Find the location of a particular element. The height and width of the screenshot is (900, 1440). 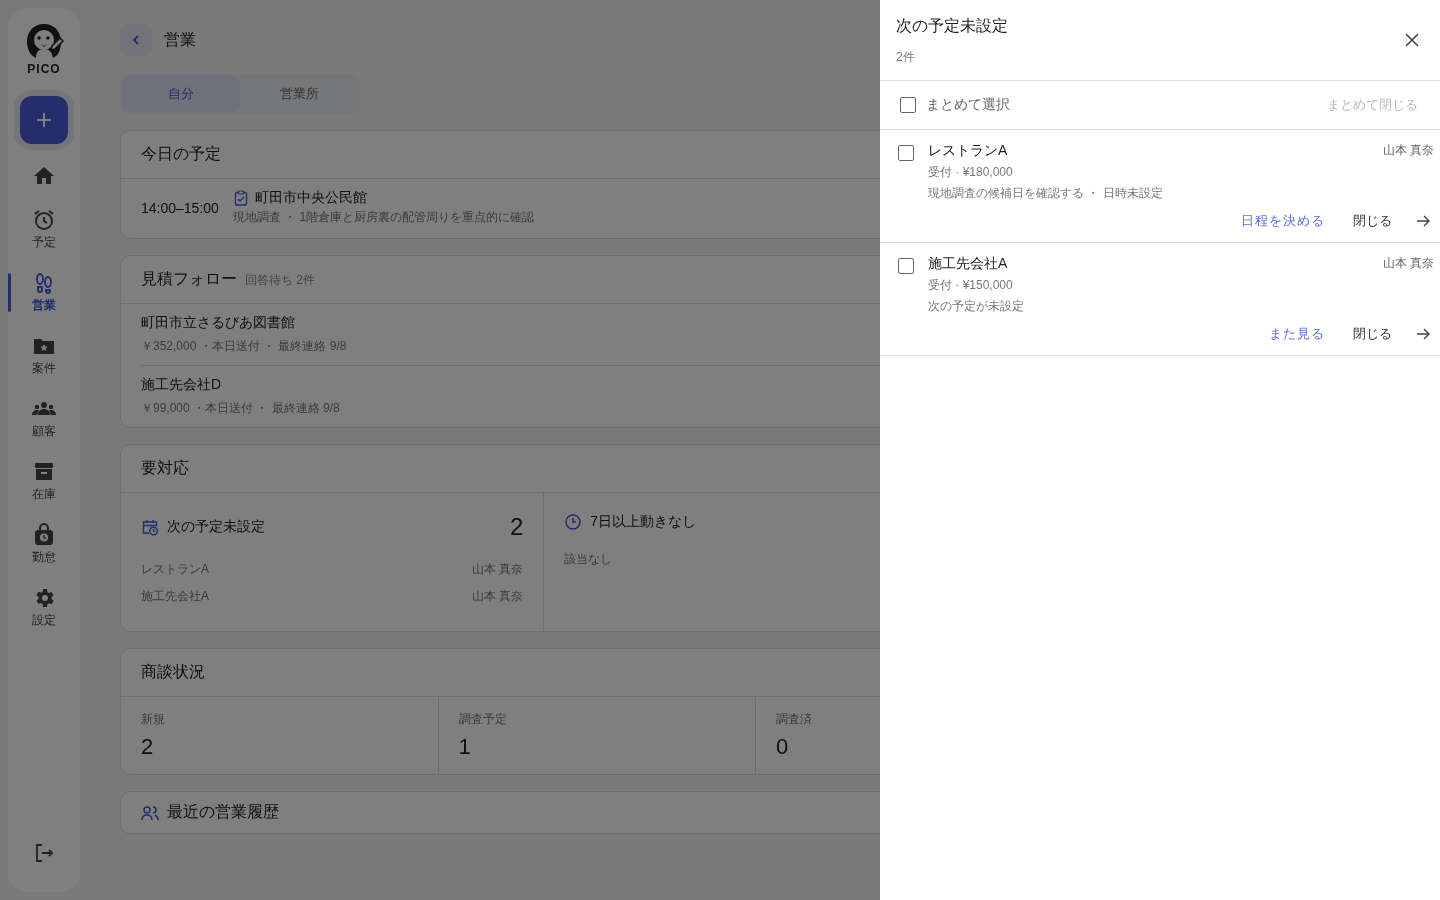

clock-icon is located at coordinates (573, 522).